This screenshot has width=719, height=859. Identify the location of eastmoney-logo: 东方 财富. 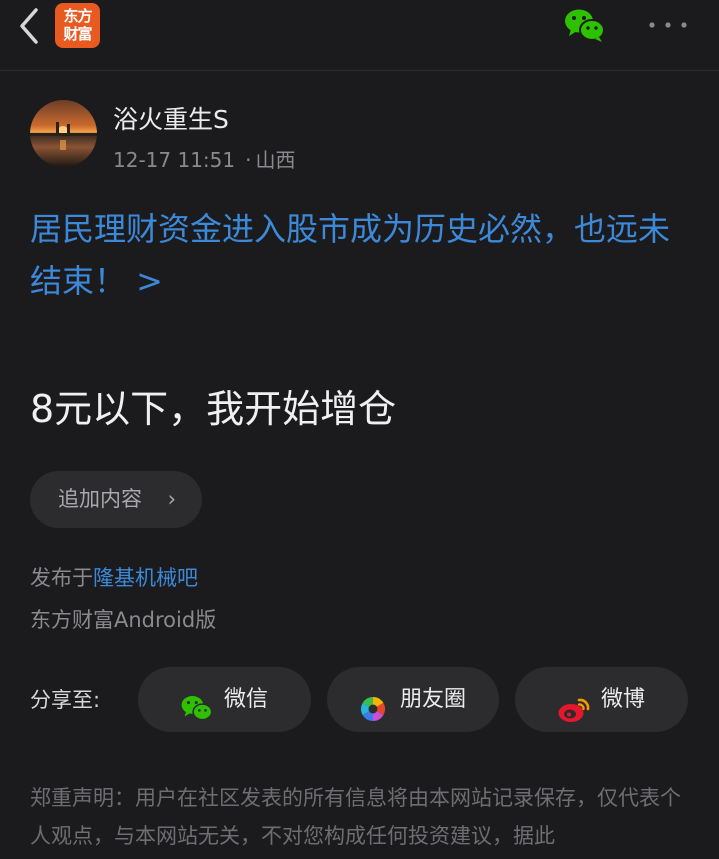
(77, 25).